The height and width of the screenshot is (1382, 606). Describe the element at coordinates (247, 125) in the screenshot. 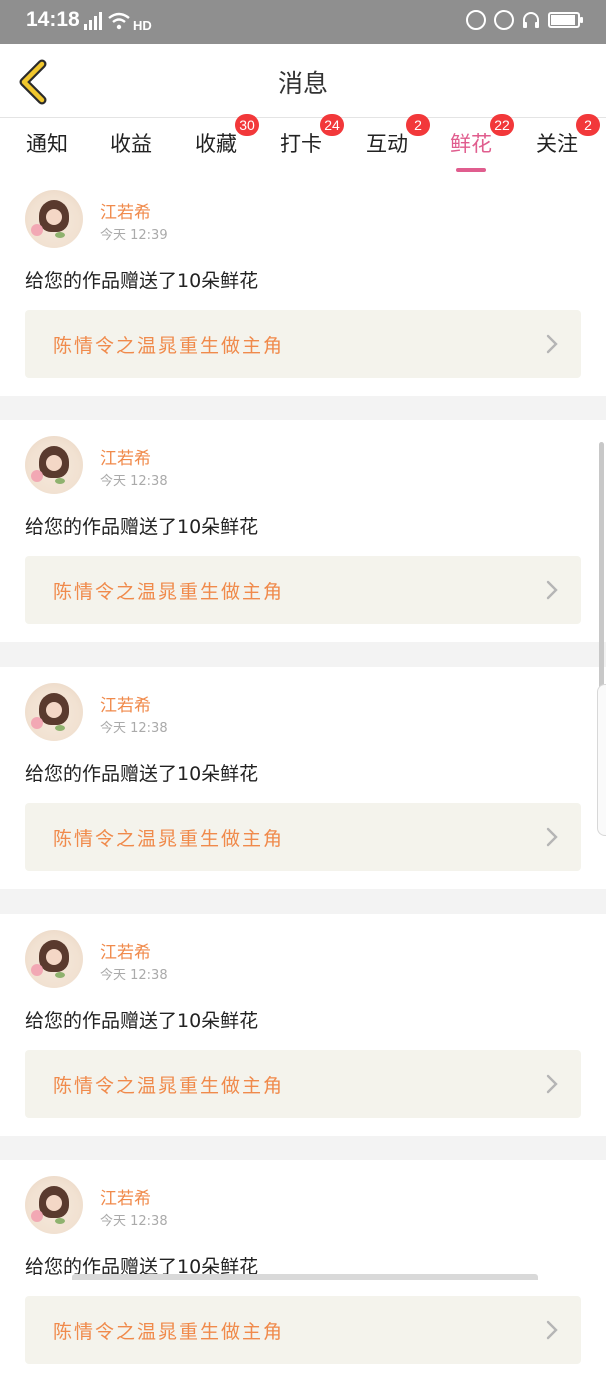

I see `unread-badge: 30` at that location.